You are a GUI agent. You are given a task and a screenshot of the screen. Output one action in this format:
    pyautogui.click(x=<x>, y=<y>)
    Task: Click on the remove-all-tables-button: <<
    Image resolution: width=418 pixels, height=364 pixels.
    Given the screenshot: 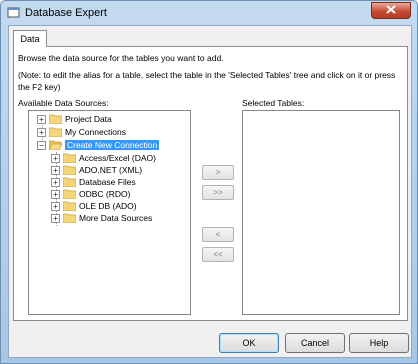 What is the action you would take?
    pyautogui.click(x=218, y=254)
    